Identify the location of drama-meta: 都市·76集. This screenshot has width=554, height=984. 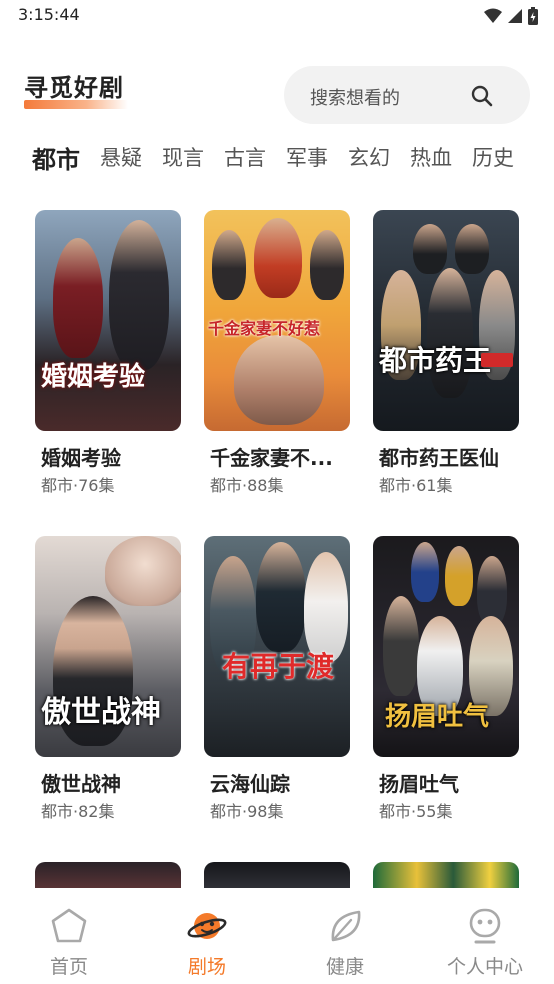
(78, 485).